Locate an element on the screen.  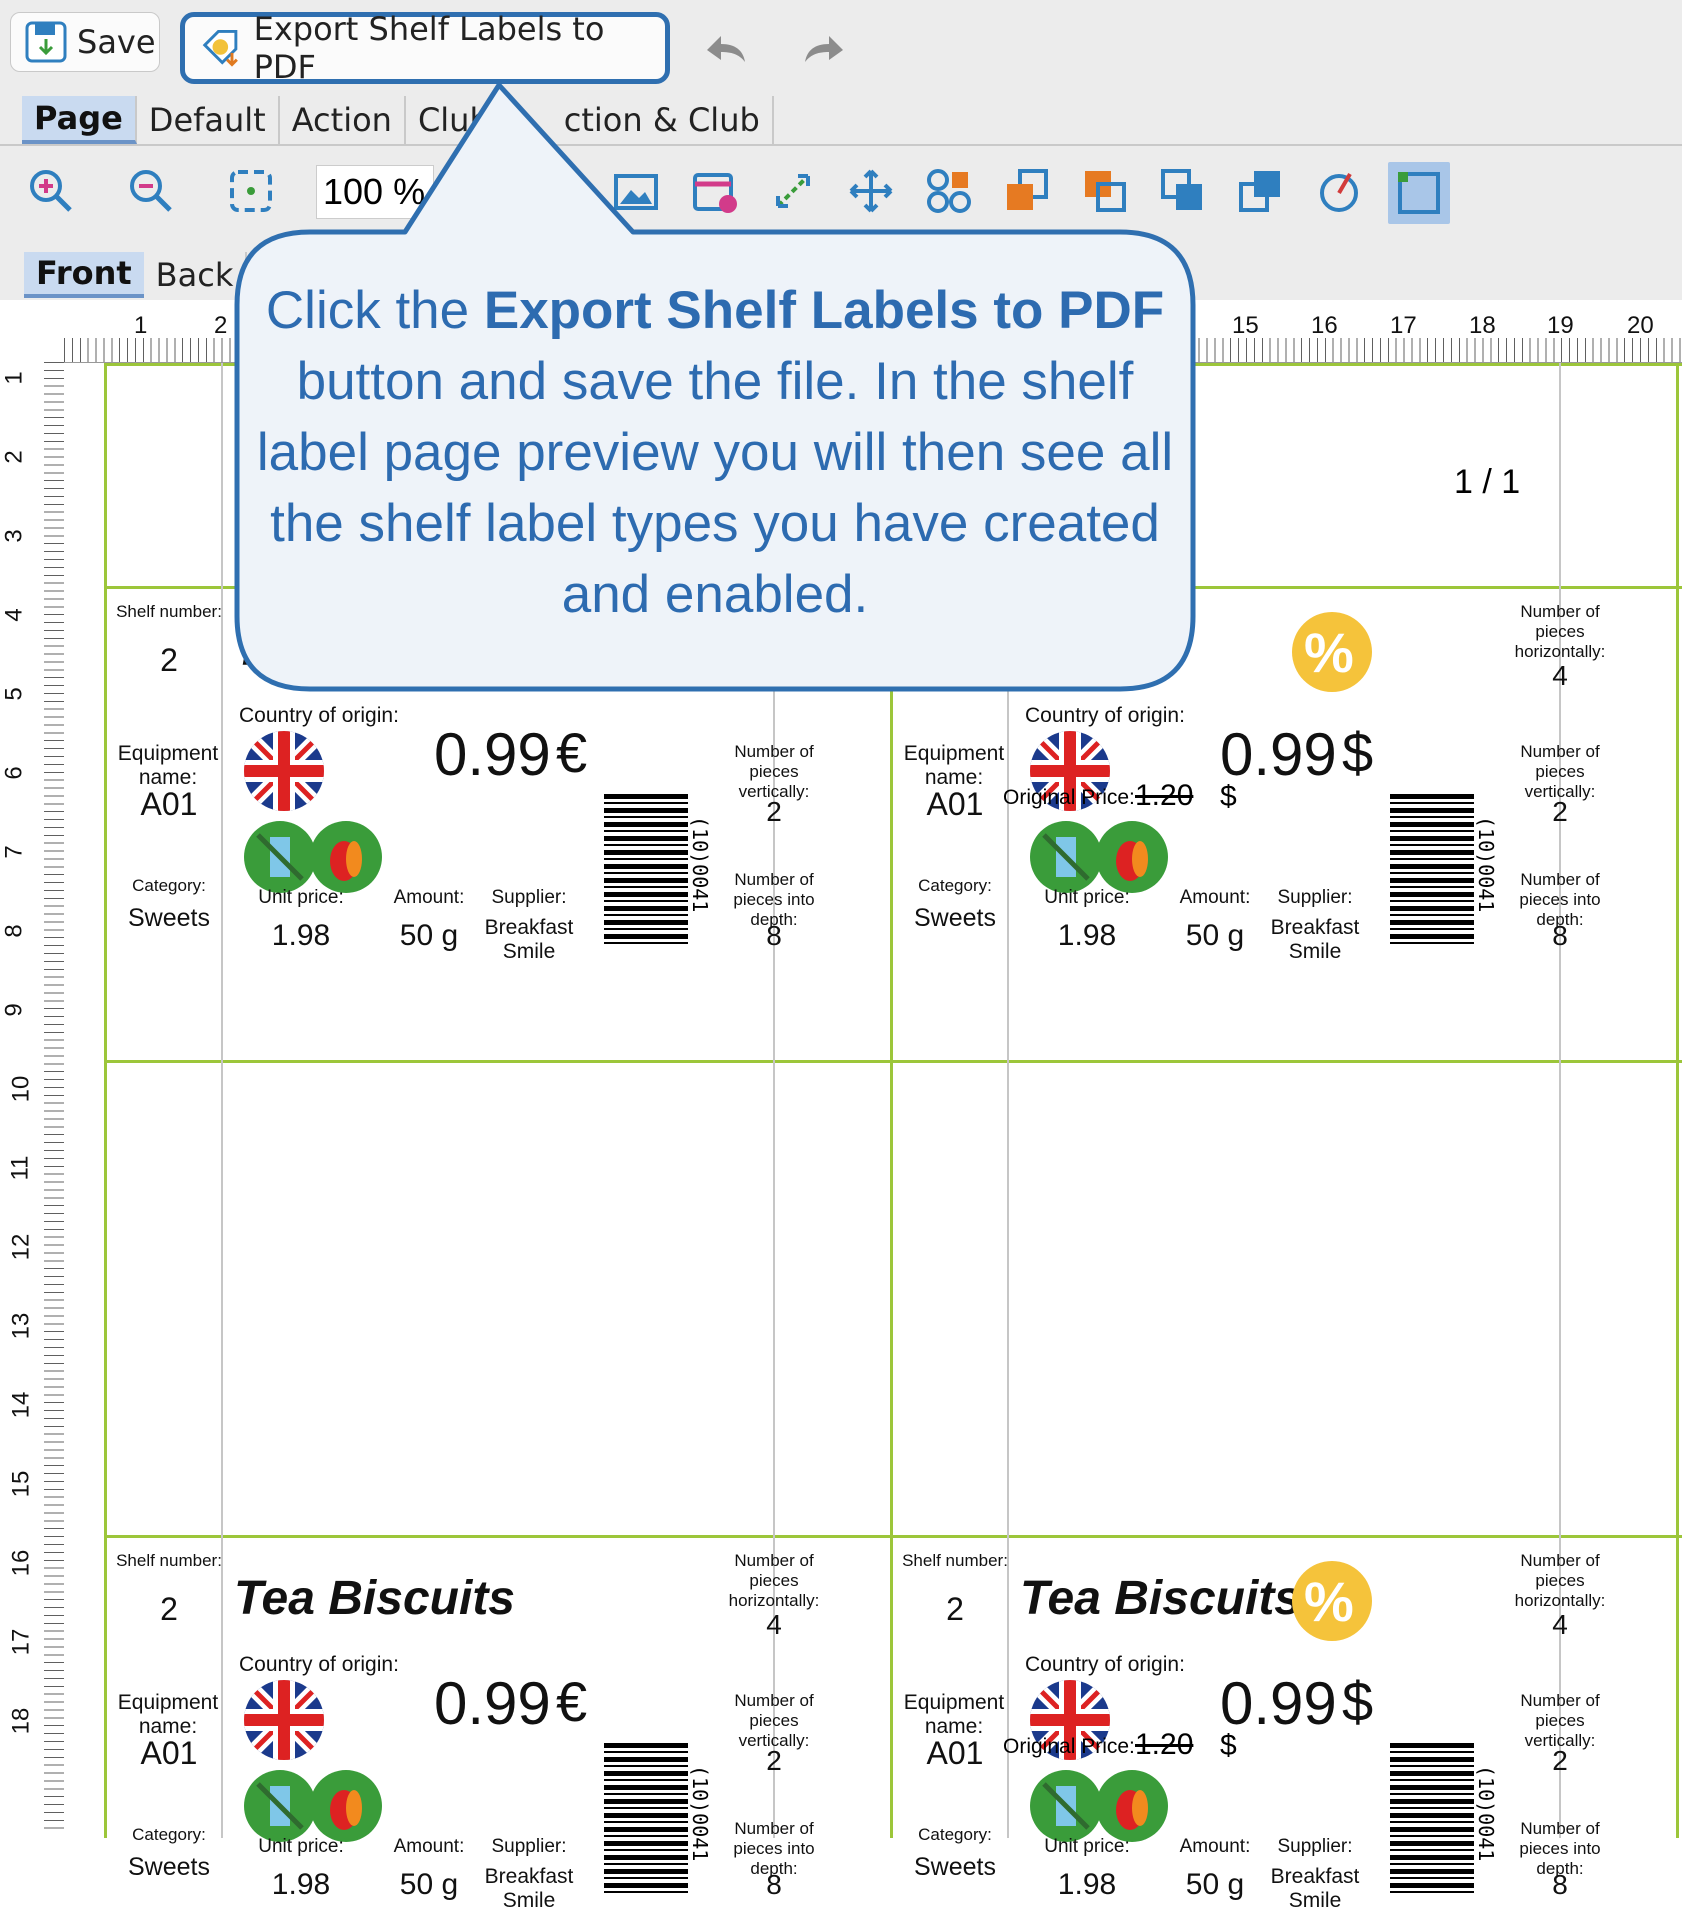
move-icon is located at coordinates (871, 191).